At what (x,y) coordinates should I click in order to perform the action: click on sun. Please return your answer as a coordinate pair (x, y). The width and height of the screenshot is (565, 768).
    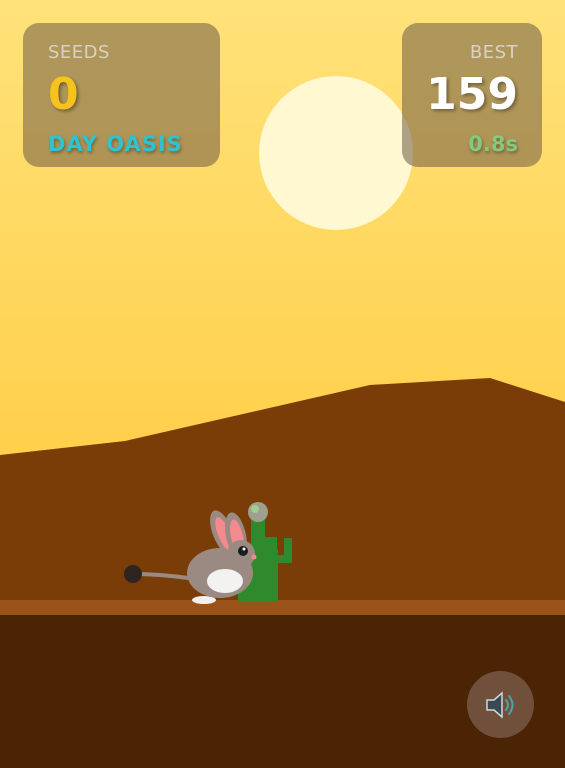
    Looking at the image, I should click on (336, 153).